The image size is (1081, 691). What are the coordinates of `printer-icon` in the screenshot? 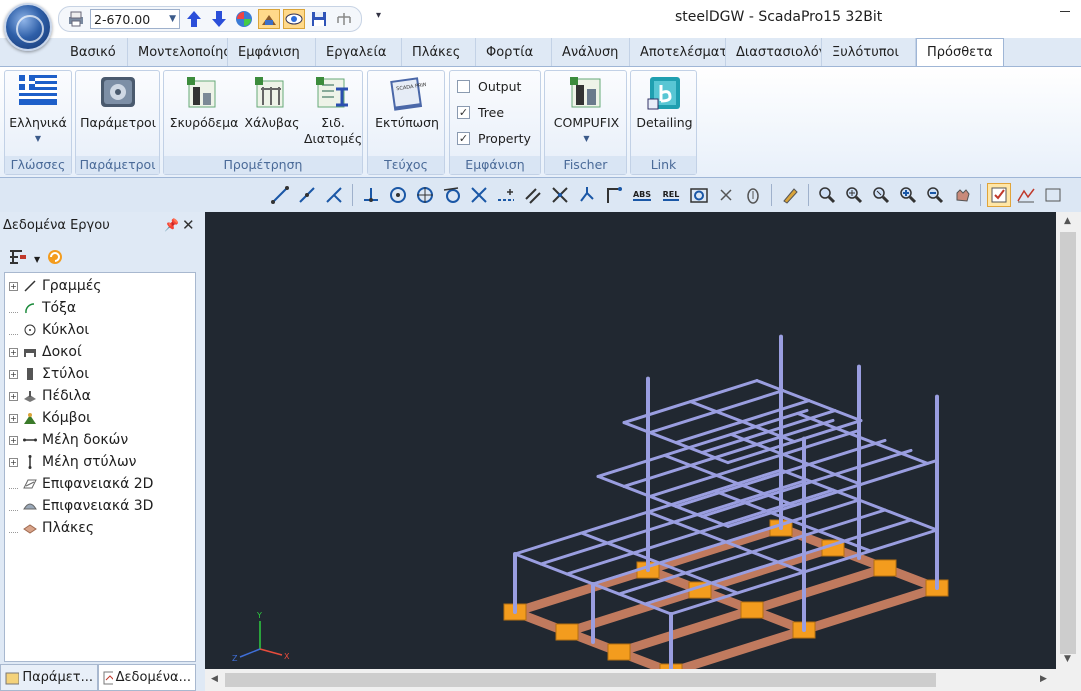 It's located at (76, 19).